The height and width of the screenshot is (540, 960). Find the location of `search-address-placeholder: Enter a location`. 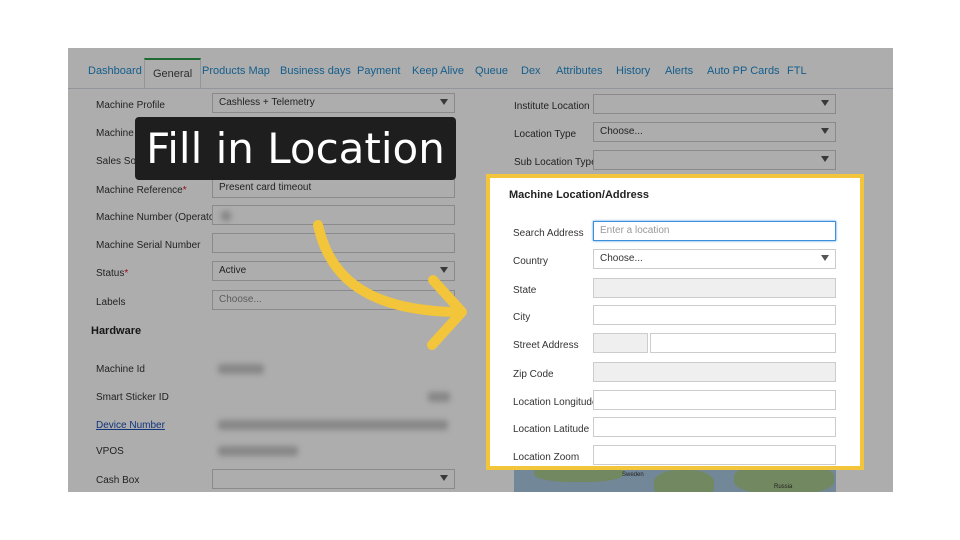

search-address-placeholder: Enter a location is located at coordinates (635, 230).